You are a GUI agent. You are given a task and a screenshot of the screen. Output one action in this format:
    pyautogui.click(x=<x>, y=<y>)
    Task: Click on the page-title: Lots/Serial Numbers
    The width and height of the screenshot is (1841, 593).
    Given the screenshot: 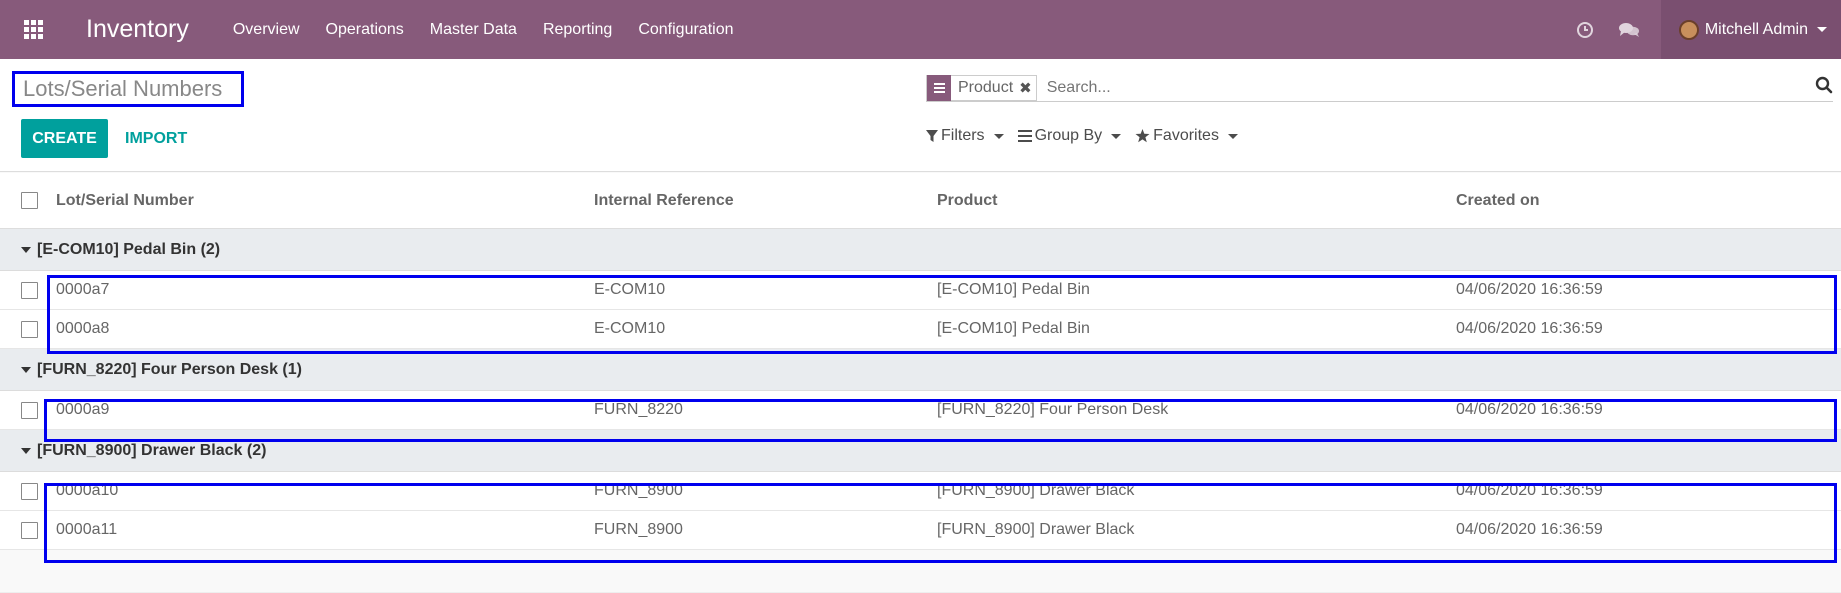 What is the action you would take?
    pyautogui.click(x=123, y=88)
    